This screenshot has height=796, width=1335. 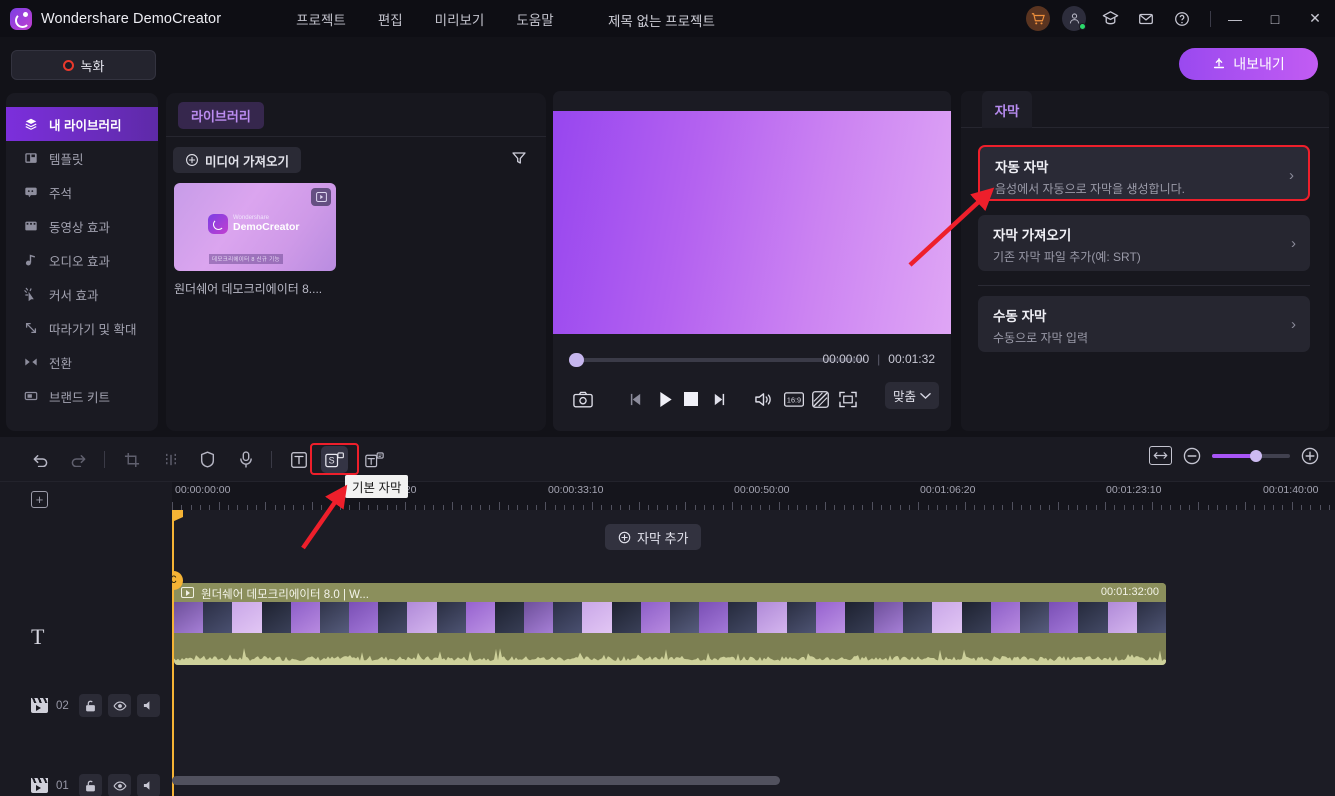 I want to click on filter-icon, so click(x=519, y=160).